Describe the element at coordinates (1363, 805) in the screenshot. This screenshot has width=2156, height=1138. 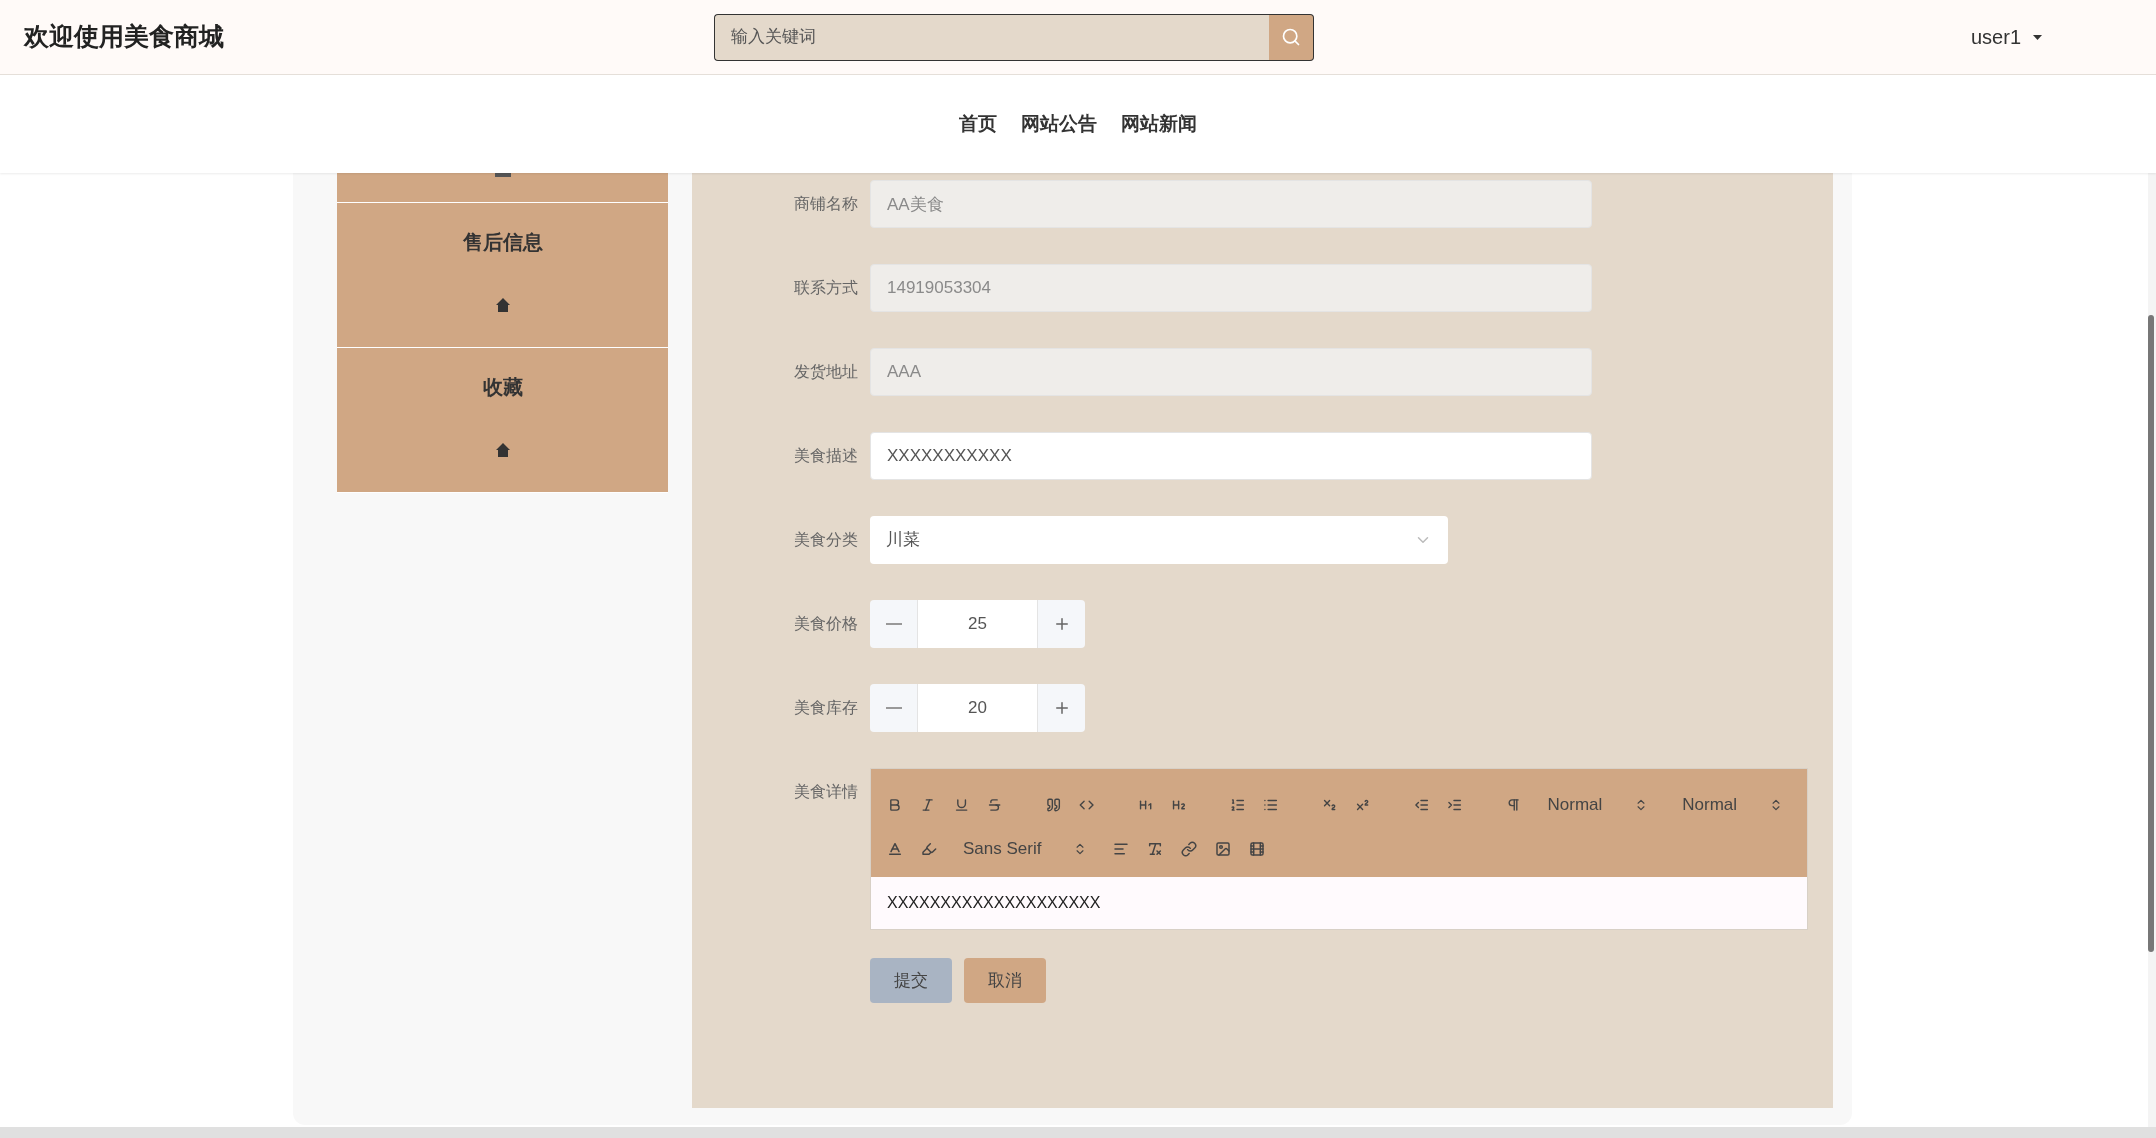
I see `superscript-icon` at that location.